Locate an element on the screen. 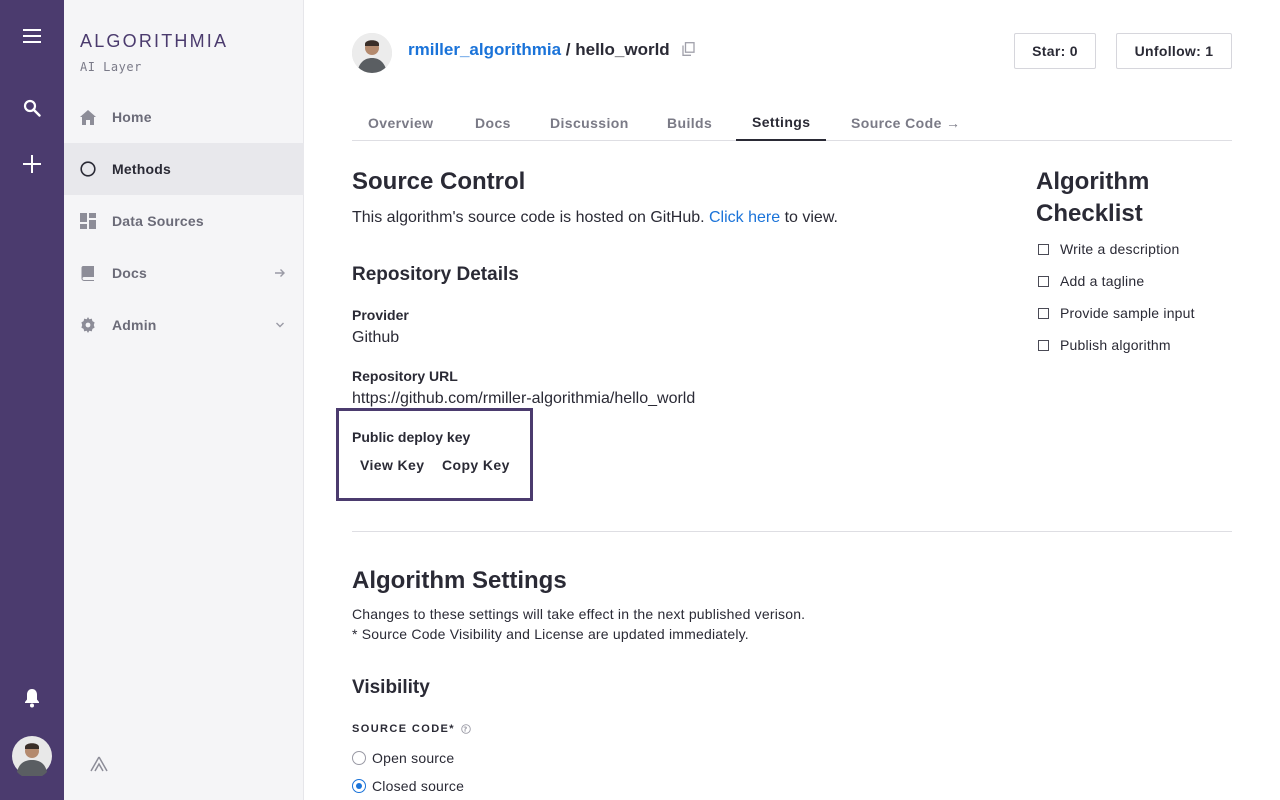 The height and width of the screenshot is (800, 1280). menu-icon is located at coordinates (32, 36).